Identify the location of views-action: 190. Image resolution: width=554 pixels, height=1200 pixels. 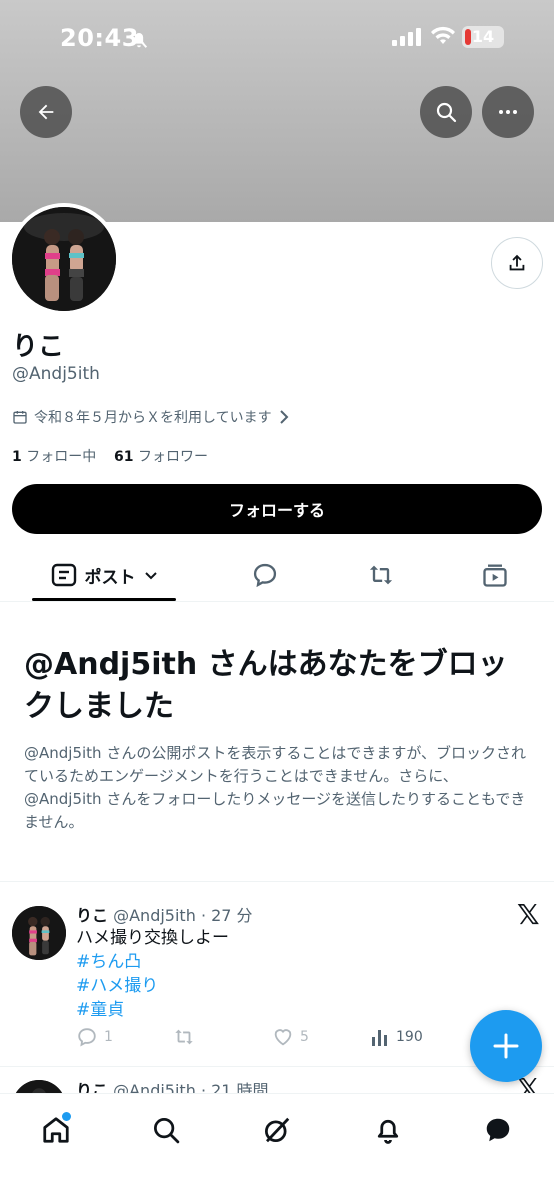
(396, 1037).